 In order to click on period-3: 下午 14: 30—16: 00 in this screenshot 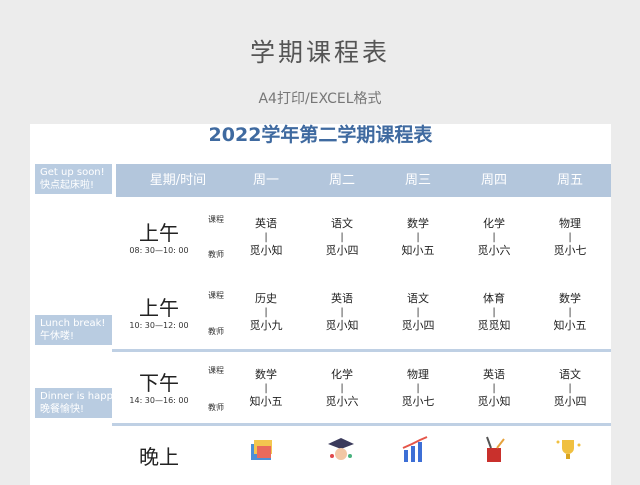, I will do `click(159, 388)`.